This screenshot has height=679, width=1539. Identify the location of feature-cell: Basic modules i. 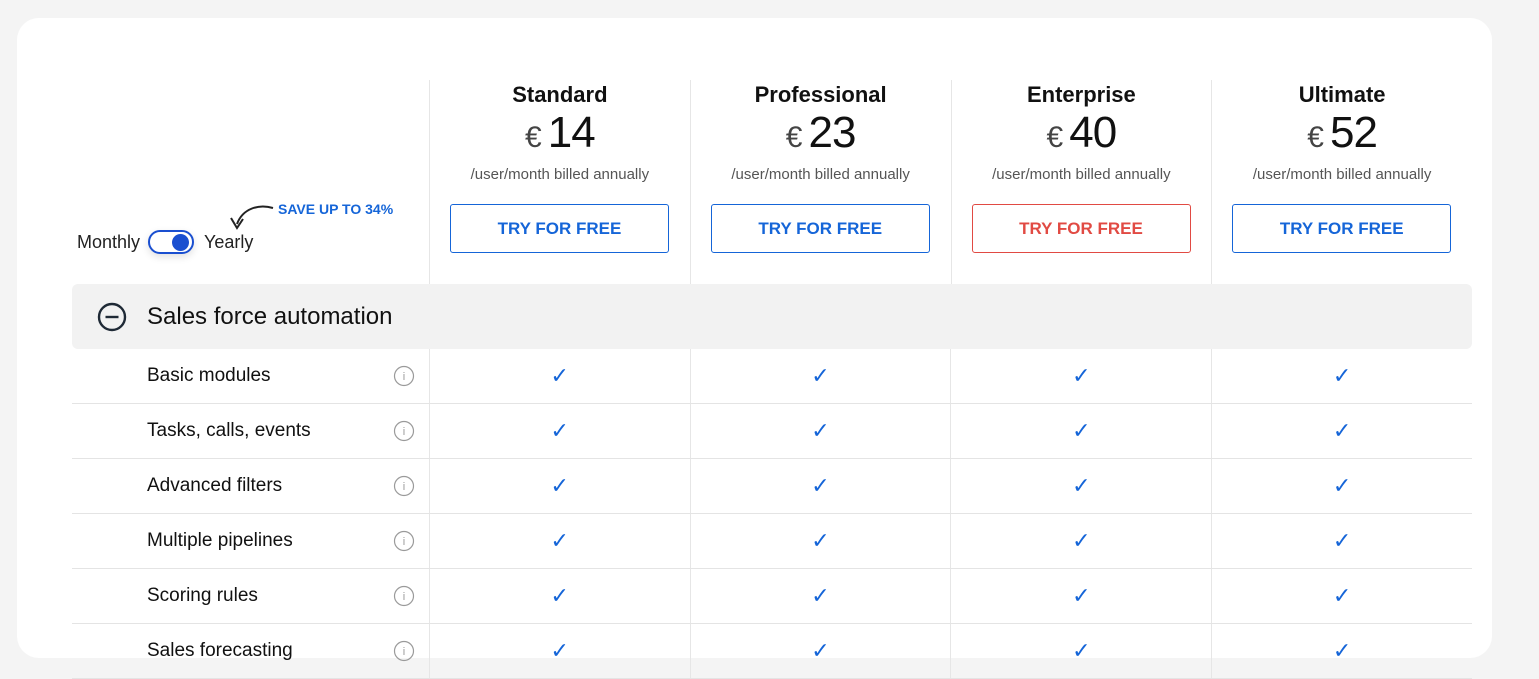
(250, 376).